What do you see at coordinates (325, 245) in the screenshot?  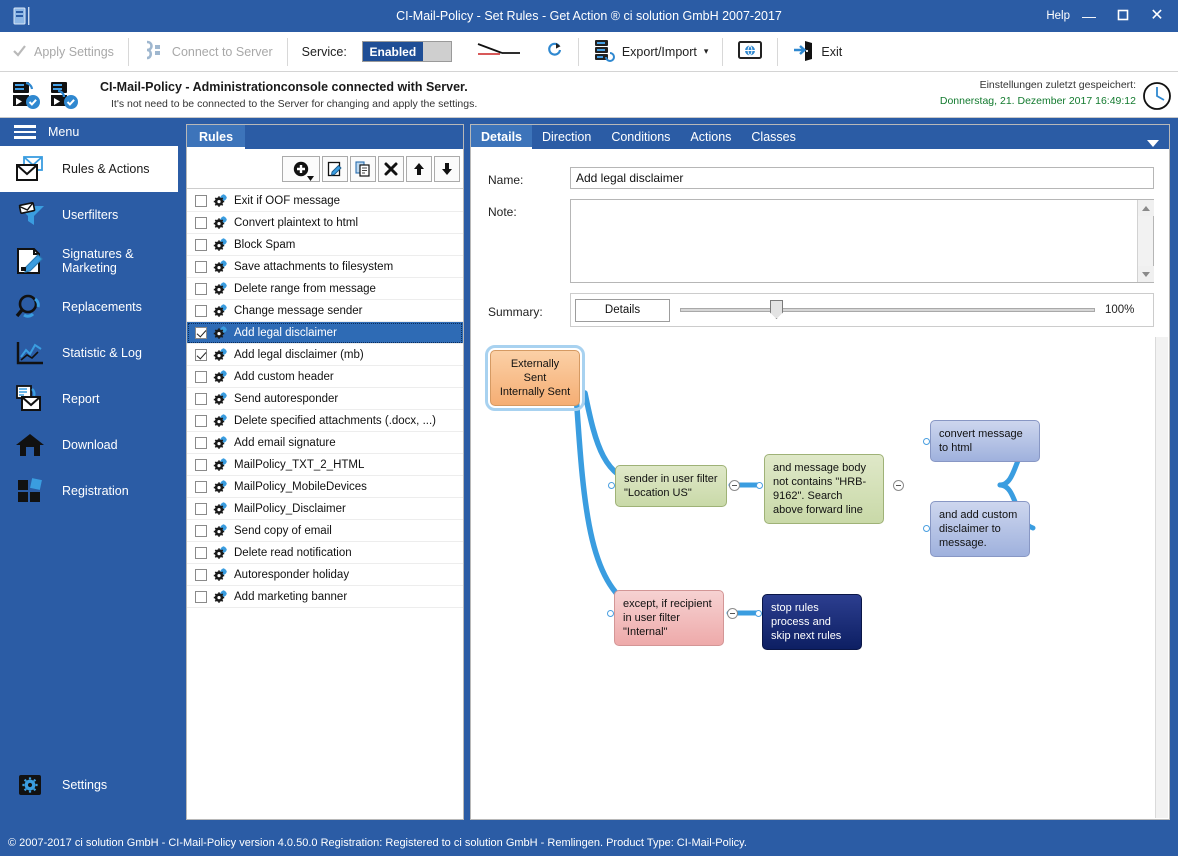 I see `rule-row: Block Spam` at bounding box center [325, 245].